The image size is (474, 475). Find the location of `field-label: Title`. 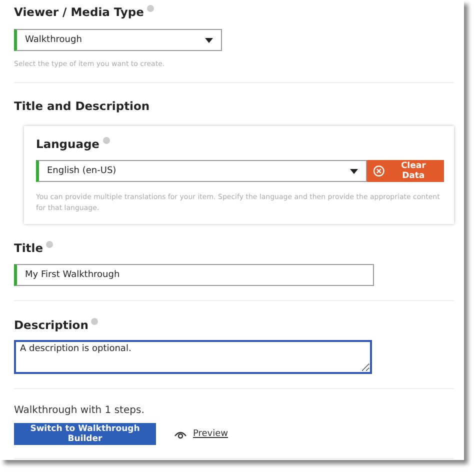

field-label: Title is located at coordinates (29, 248).